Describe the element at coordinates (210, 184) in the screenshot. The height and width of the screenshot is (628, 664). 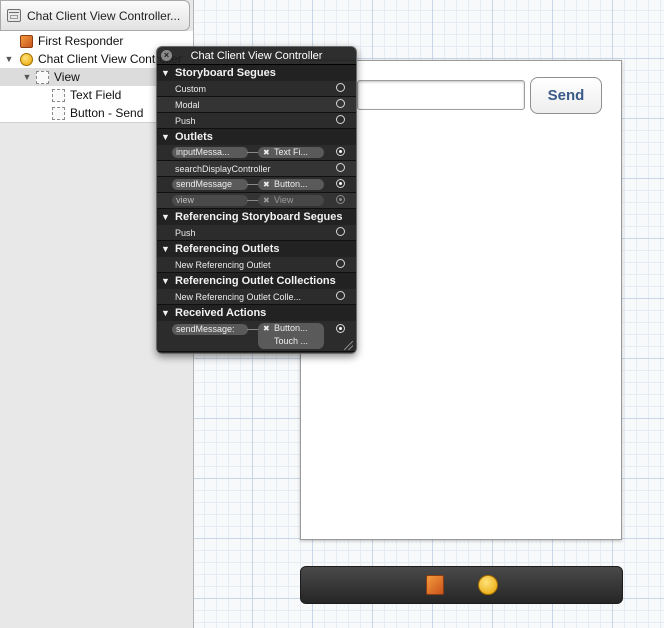
I see `outlet-name-pill: sendMessage` at that location.